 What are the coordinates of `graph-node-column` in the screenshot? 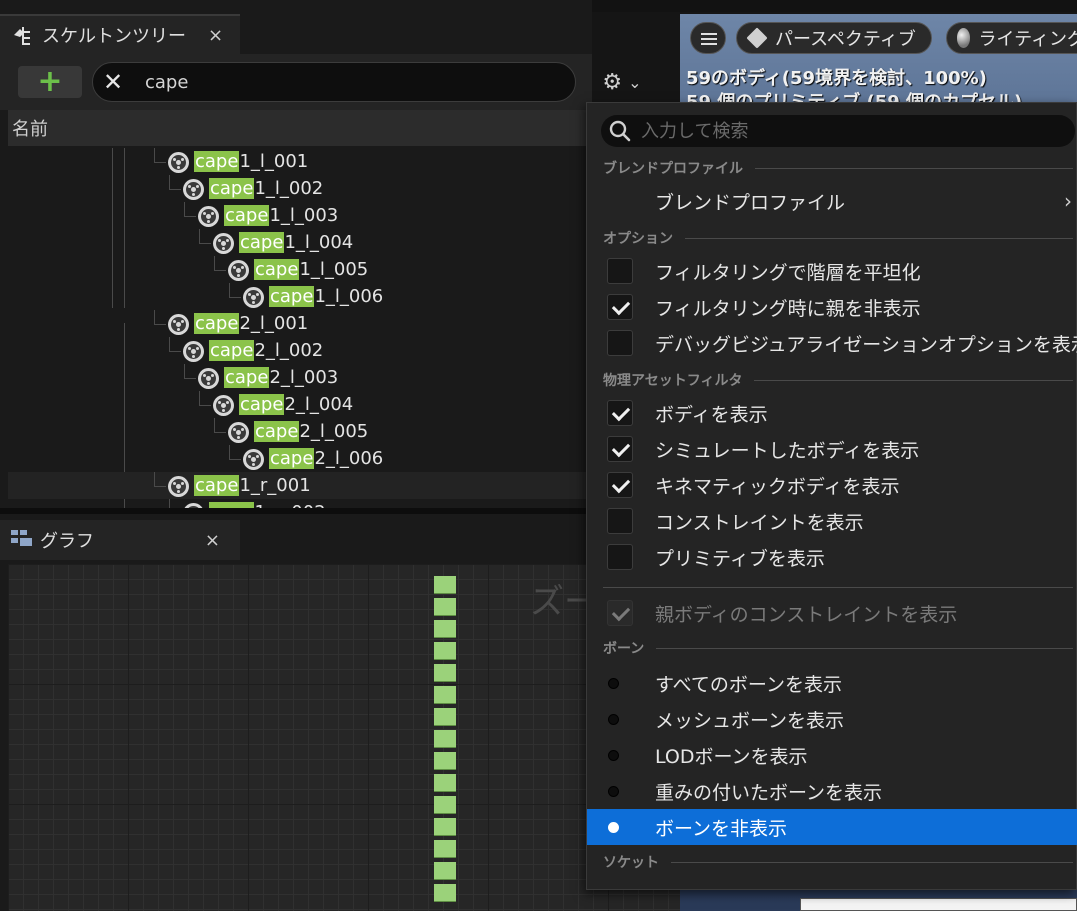 It's located at (445, 743).